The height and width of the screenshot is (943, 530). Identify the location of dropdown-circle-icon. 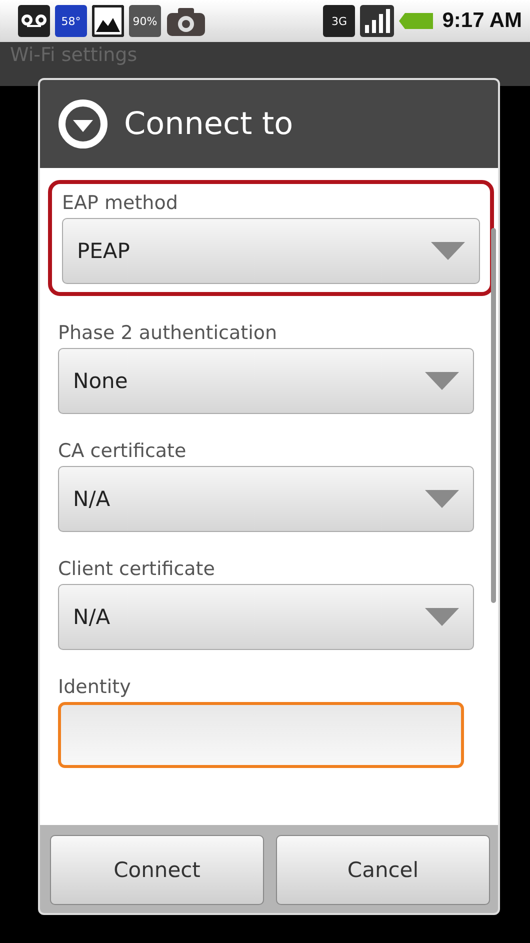
(83, 124).